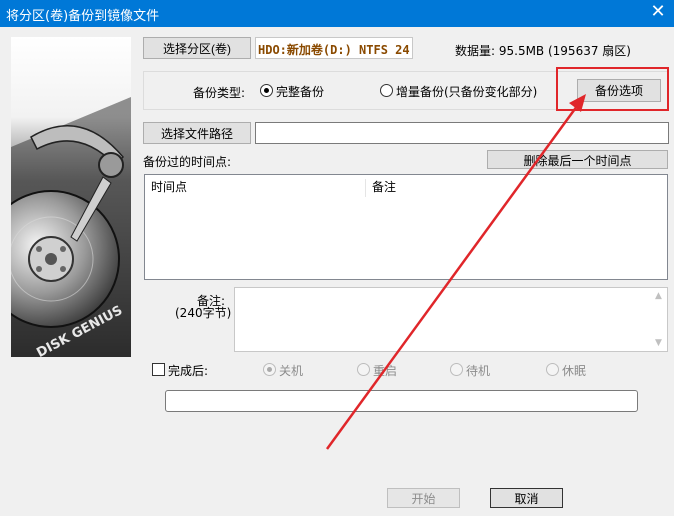 The height and width of the screenshot is (516, 674). I want to click on after-complete-label: 完成后:, so click(188, 370).